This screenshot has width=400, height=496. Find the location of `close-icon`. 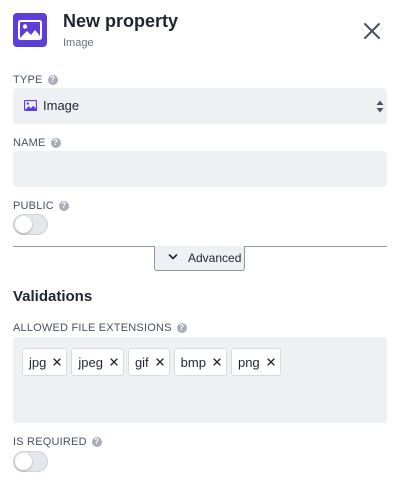

close-icon is located at coordinates (372, 31).